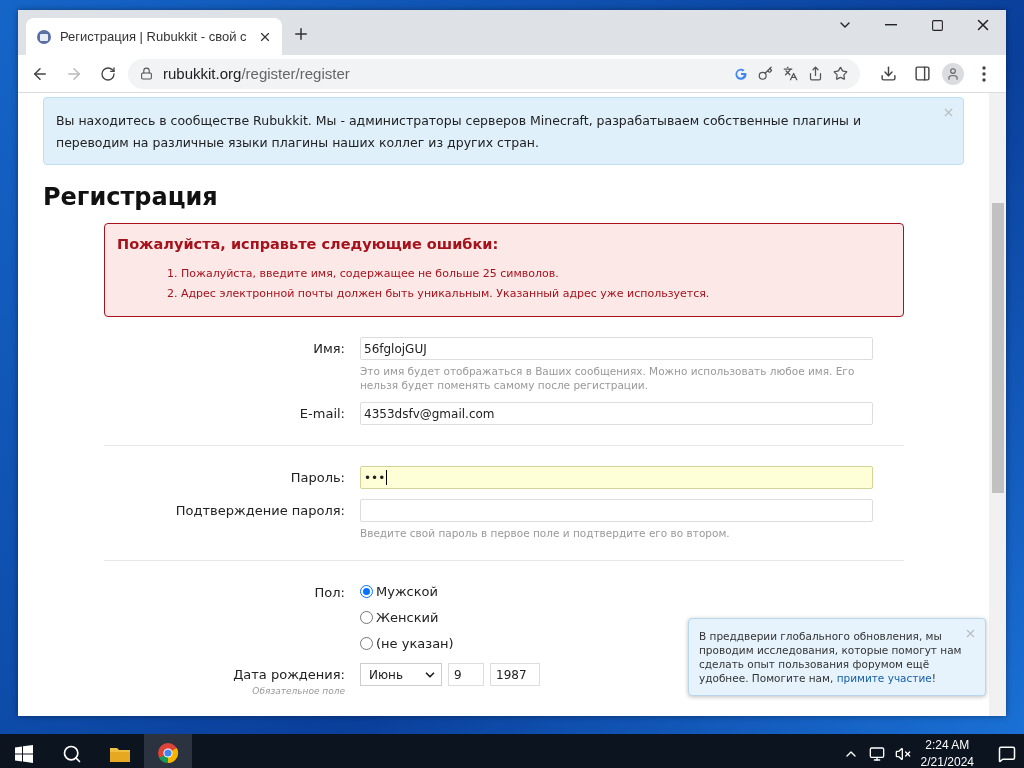 The image size is (1024, 768). I want to click on month-select: Июнь, so click(401, 674).